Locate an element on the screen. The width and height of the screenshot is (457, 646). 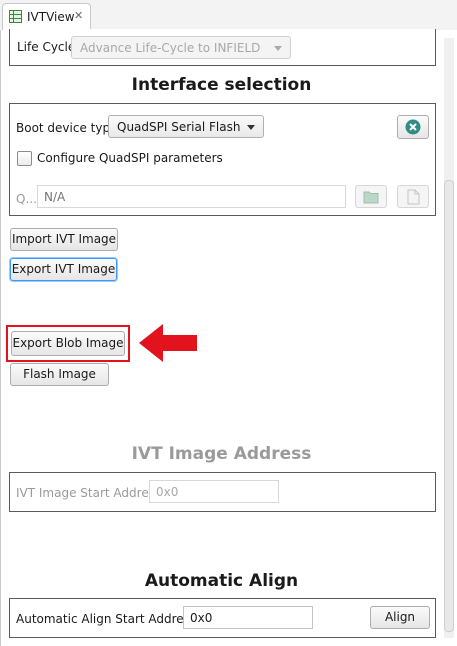
folder-icon is located at coordinates (371, 197).